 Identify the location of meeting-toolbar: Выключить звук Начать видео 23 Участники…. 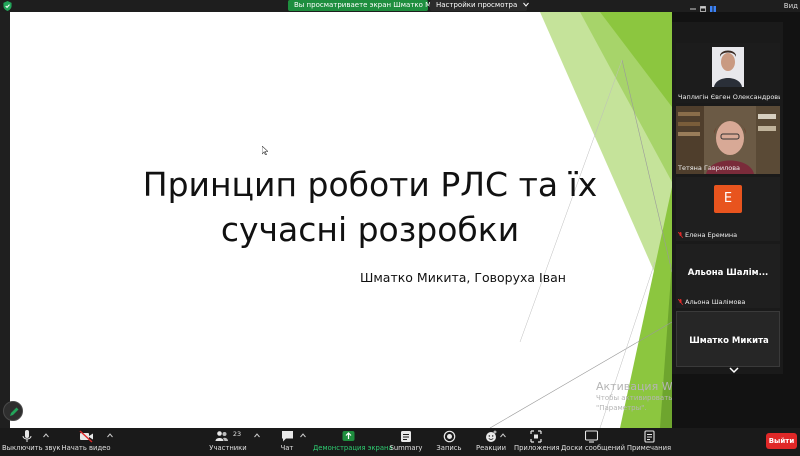
(400, 442).